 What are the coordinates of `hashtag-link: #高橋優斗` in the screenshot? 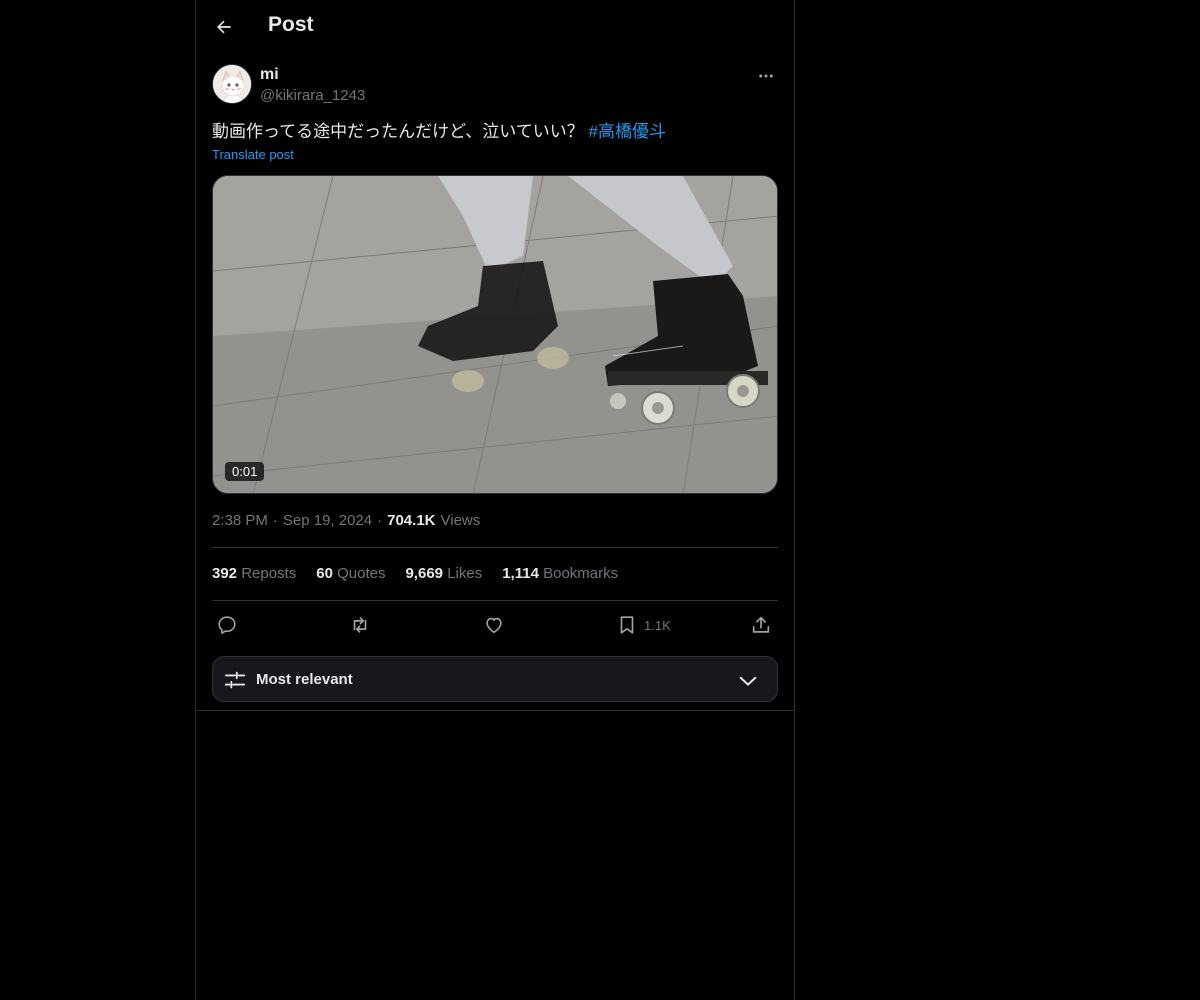 It's located at (627, 131).